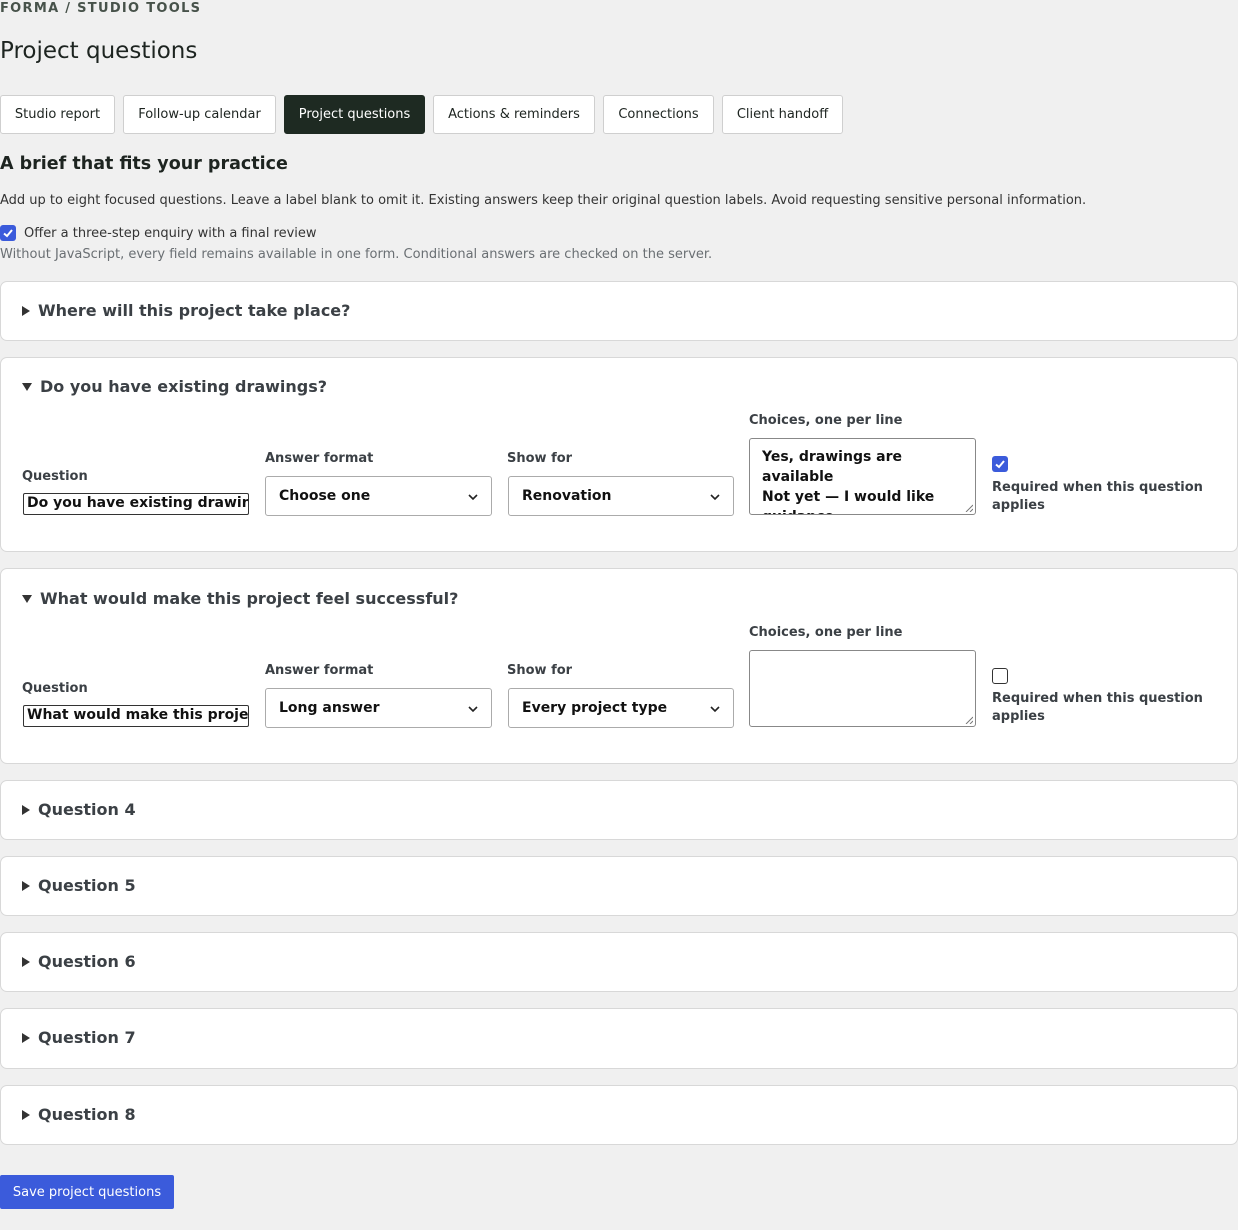 The height and width of the screenshot is (1230, 1238). What do you see at coordinates (329, 708) in the screenshot?
I see `answer-format-value: Long answer` at bounding box center [329, 708].